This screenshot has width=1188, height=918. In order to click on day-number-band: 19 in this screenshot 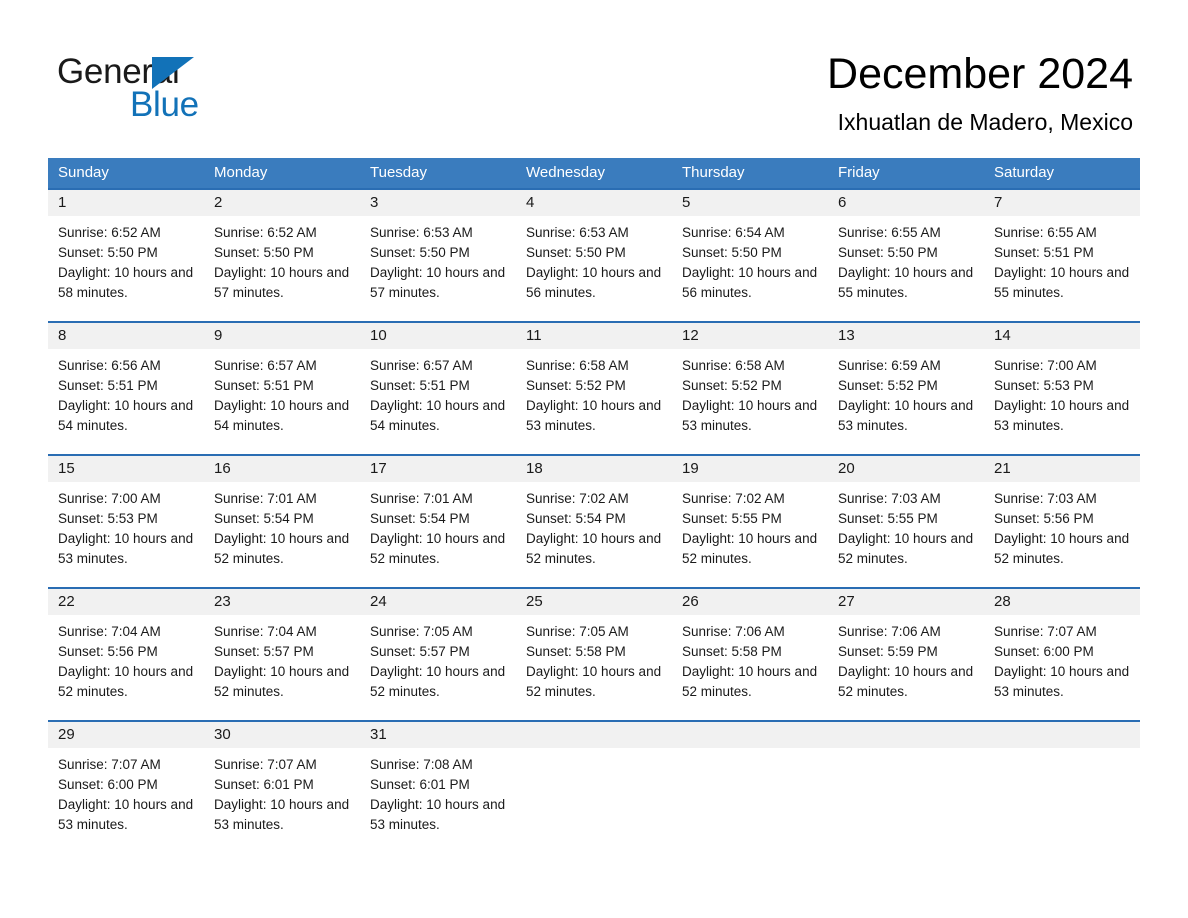, I will do `click(750, 469)`.